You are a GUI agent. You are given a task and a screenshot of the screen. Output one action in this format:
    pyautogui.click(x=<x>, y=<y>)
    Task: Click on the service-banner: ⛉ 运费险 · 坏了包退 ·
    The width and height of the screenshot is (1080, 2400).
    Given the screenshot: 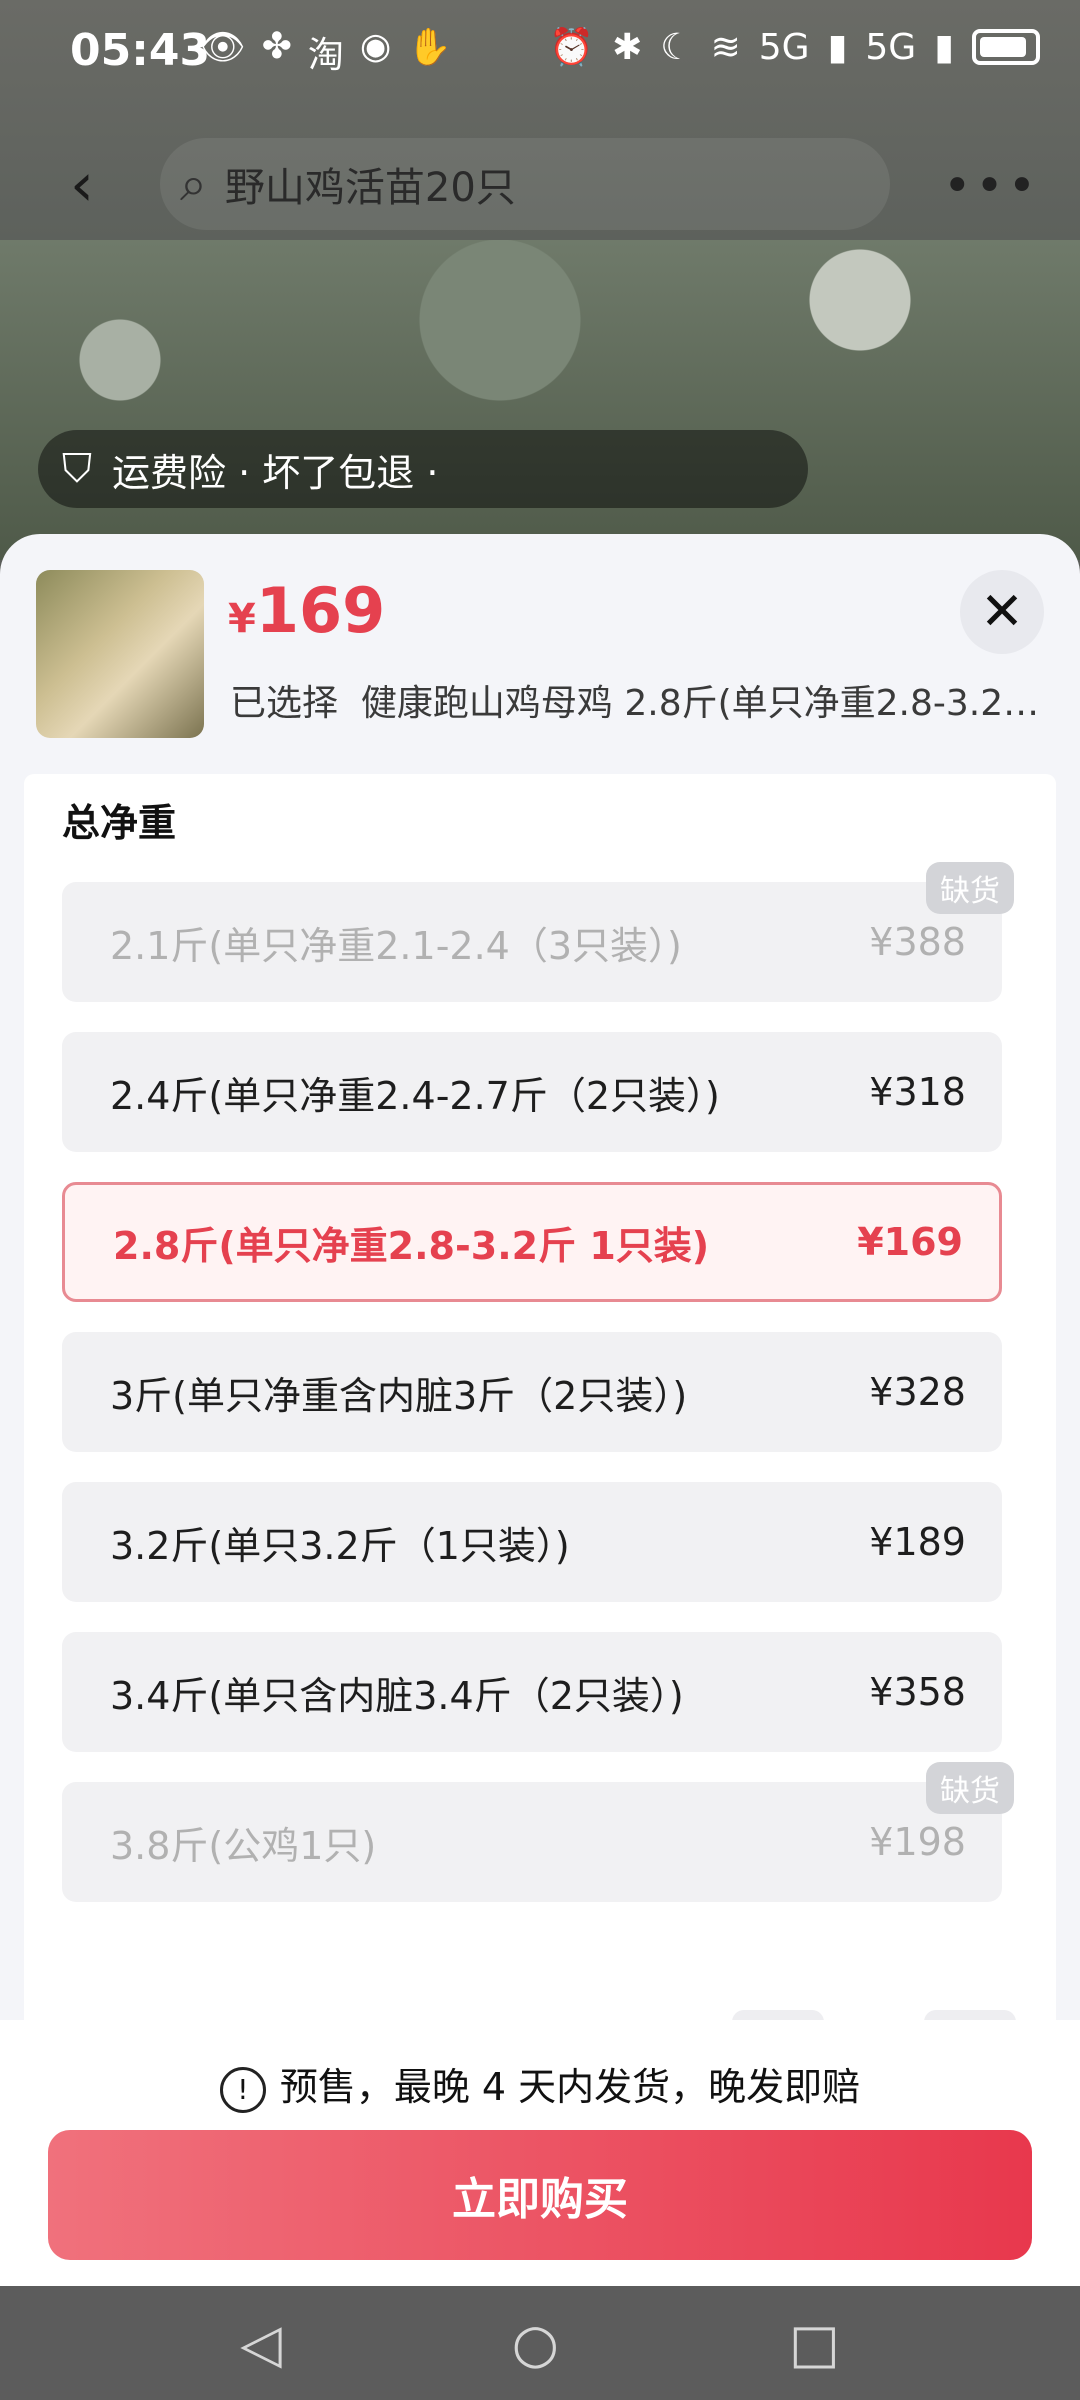 What is the action you would take?
    pyautogui.click(x=423, y=469)
    